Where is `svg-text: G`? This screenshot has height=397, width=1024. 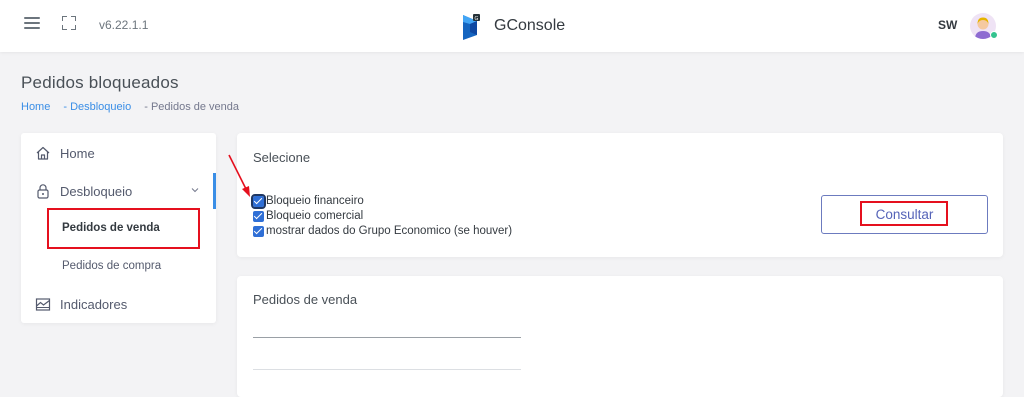
svg-text: G is located at coordinates (477, 19).